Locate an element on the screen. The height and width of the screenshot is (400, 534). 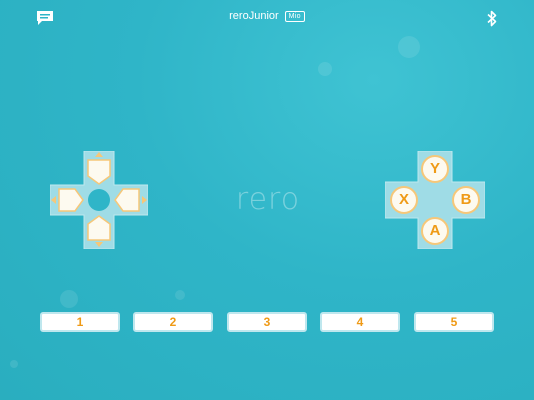
model-badge: Mio is located at coordinates (294, 16).